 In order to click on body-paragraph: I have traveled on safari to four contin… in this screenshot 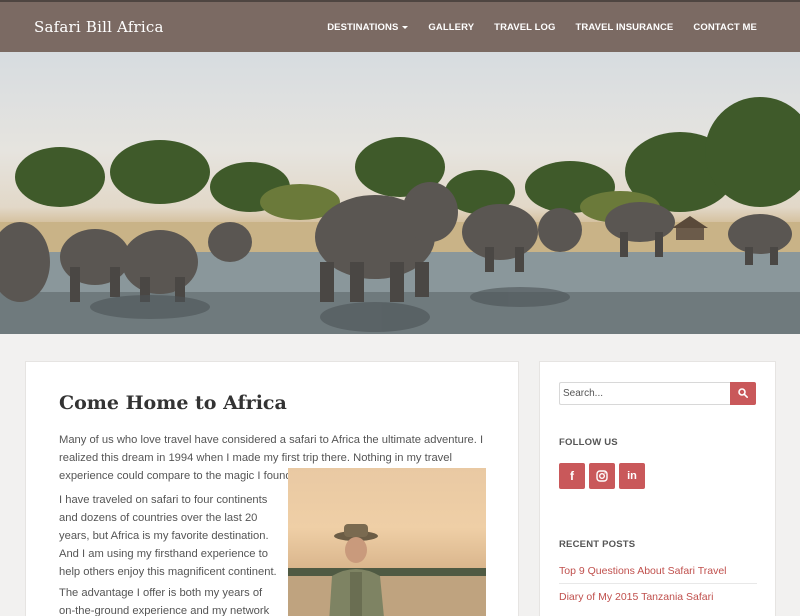, I will do `click(168, 536)`.